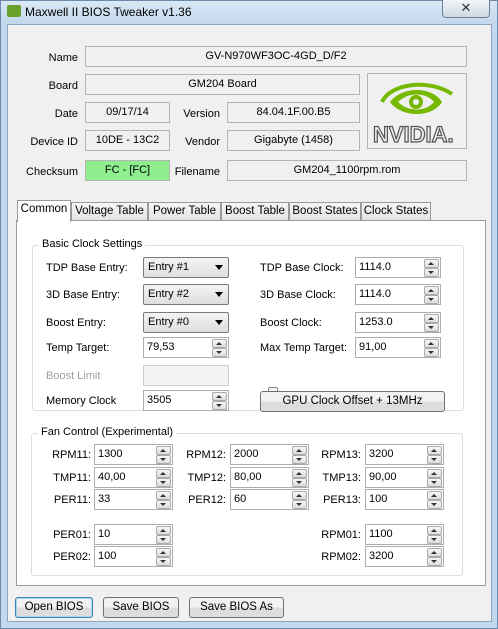  What do you see at coordinates (375, 267) in the screenshot?
I see `tdp-base-clock-value: 1114.0` at bounding box center [375, 267].